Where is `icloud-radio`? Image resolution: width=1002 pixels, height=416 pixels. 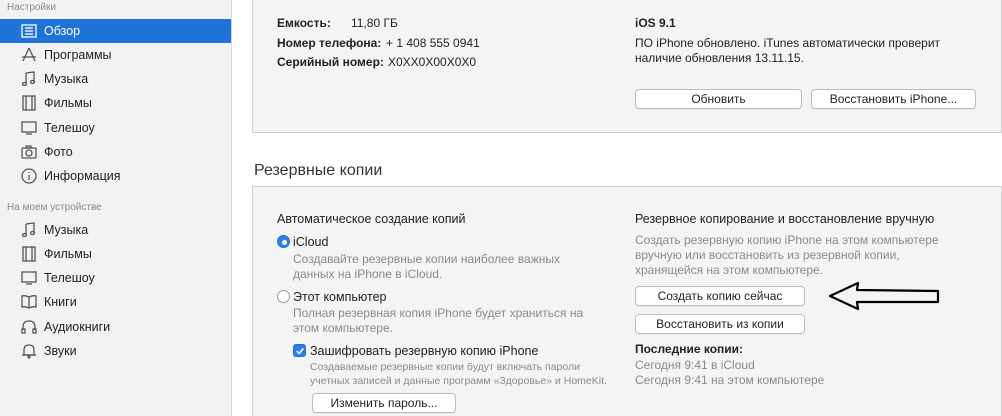 icloud-radio is located at coordinates (283, 241).